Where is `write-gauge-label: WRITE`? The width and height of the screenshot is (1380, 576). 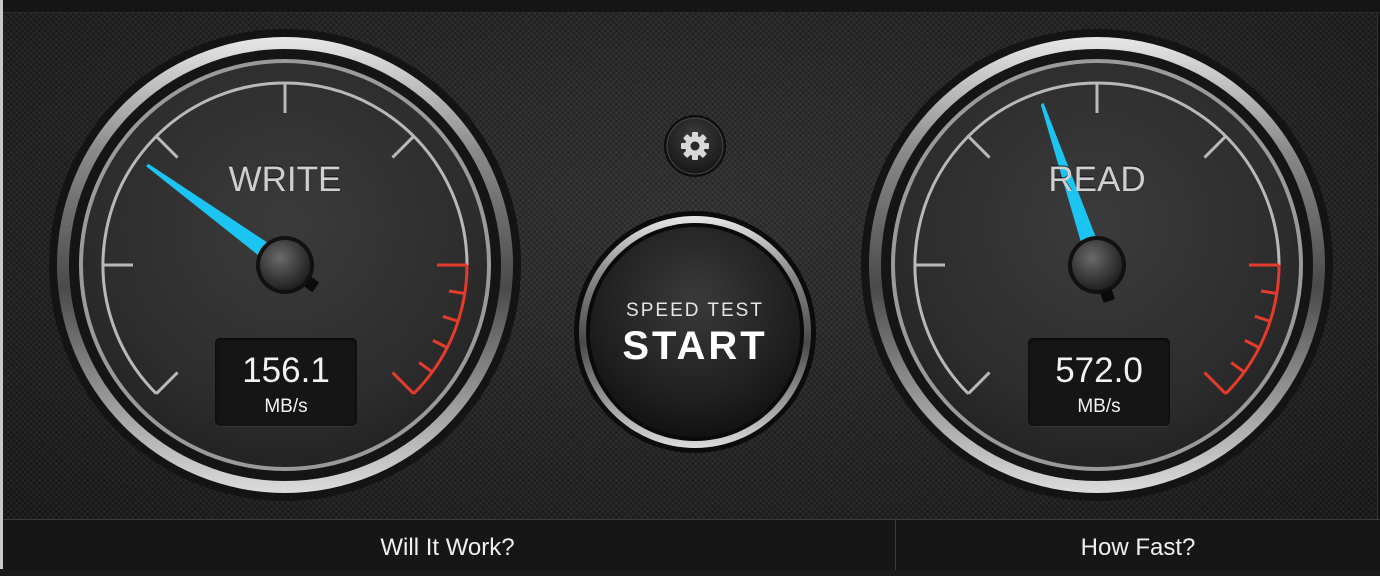
write-gauge-label: WRITE is located at coordinates (285, 179).